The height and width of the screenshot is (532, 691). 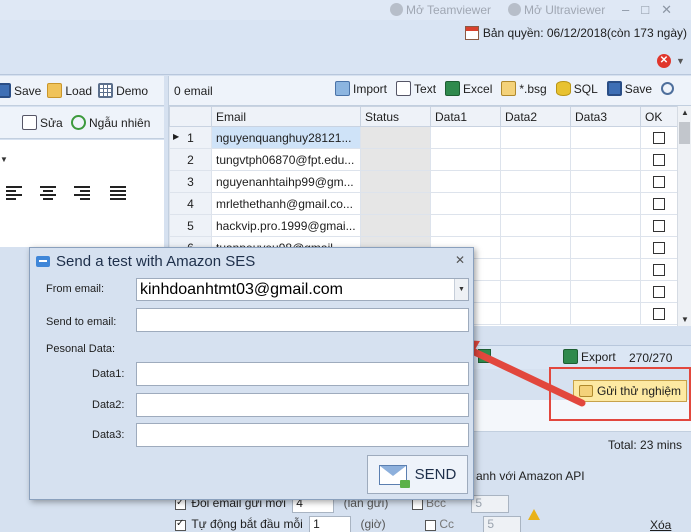 I want to click on excel-button: Excel, so click(x=468, y=88).